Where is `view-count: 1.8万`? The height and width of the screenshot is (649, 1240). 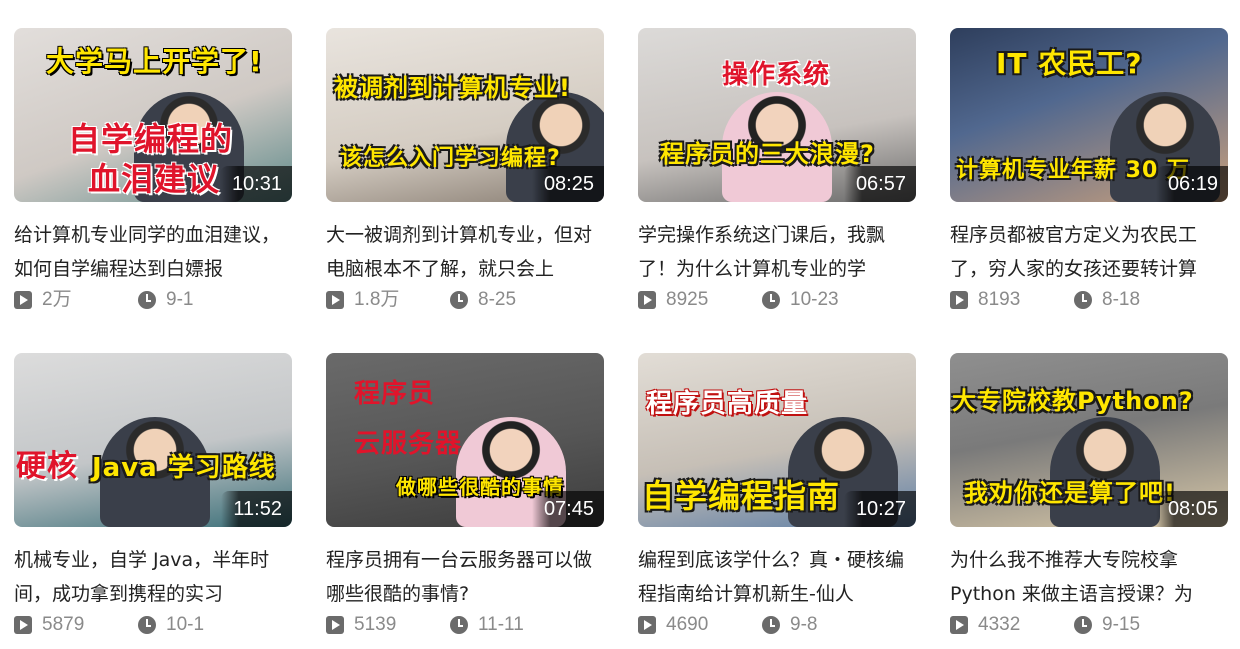
view-count: 1.8万 is located at coordinates (377, 299).